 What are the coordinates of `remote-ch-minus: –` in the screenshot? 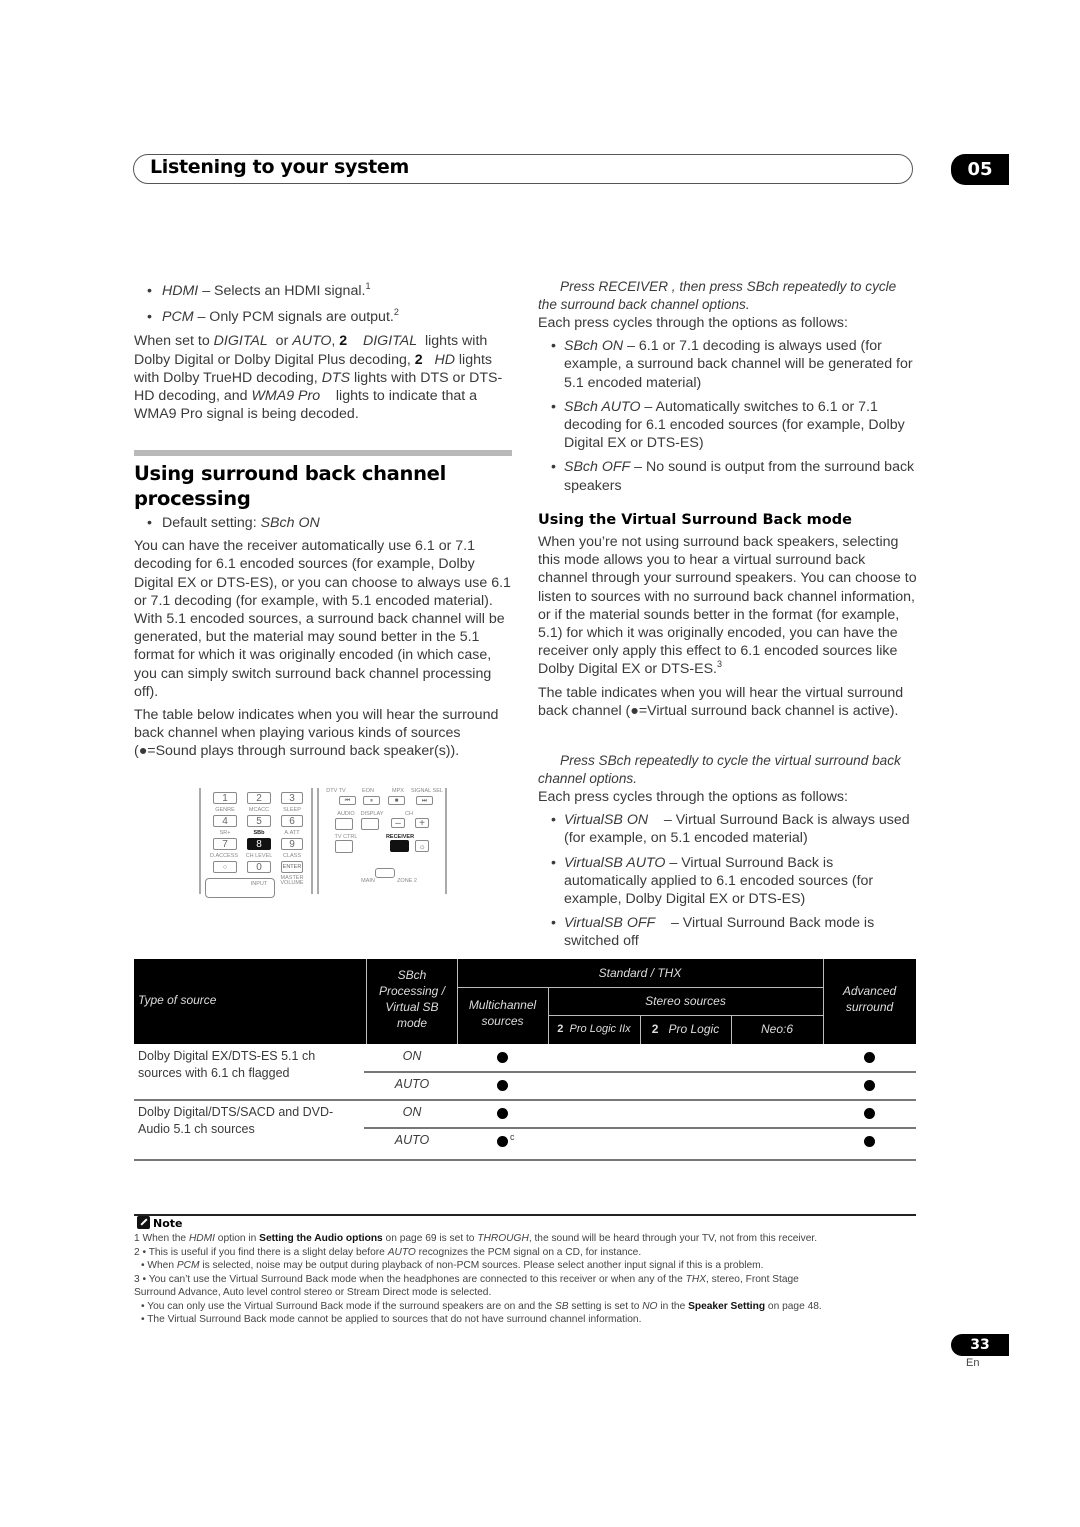 It's located at (398, 823).